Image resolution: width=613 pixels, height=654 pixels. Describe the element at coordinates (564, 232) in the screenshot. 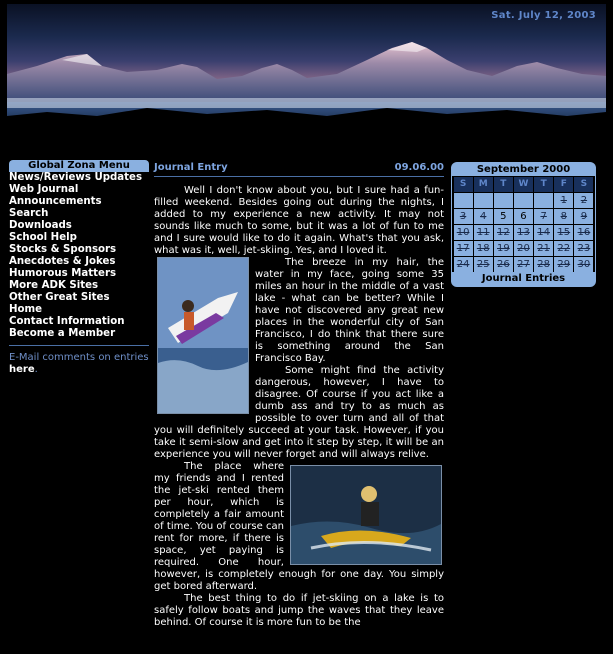

I see `calendar-day: 15` at that location.